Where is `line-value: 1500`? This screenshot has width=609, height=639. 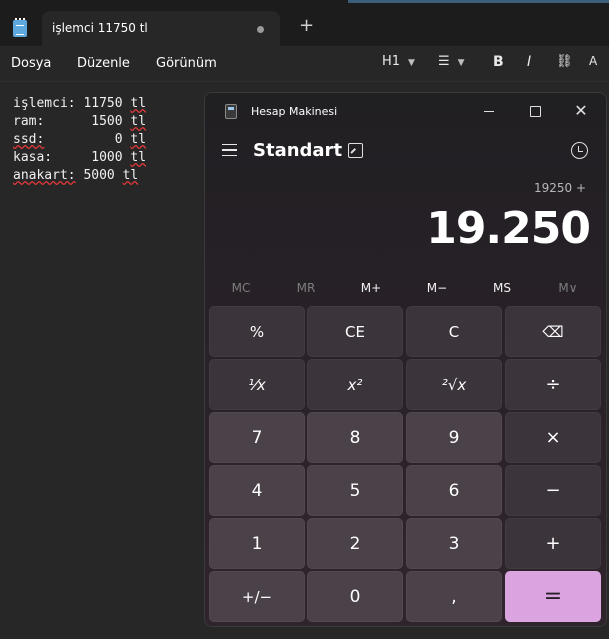
line-value: 1500 is located at coordinates (107, 121).